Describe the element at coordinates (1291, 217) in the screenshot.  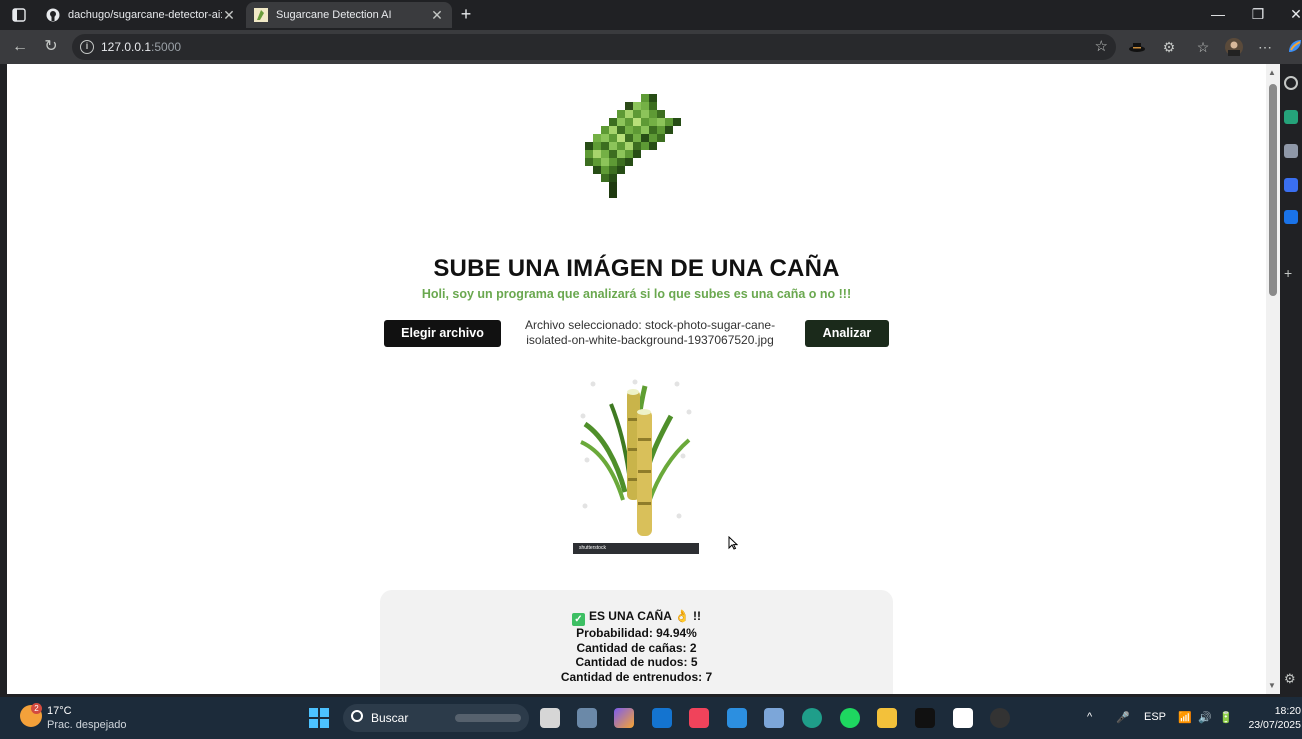
I see `outlook-icon` at that location.